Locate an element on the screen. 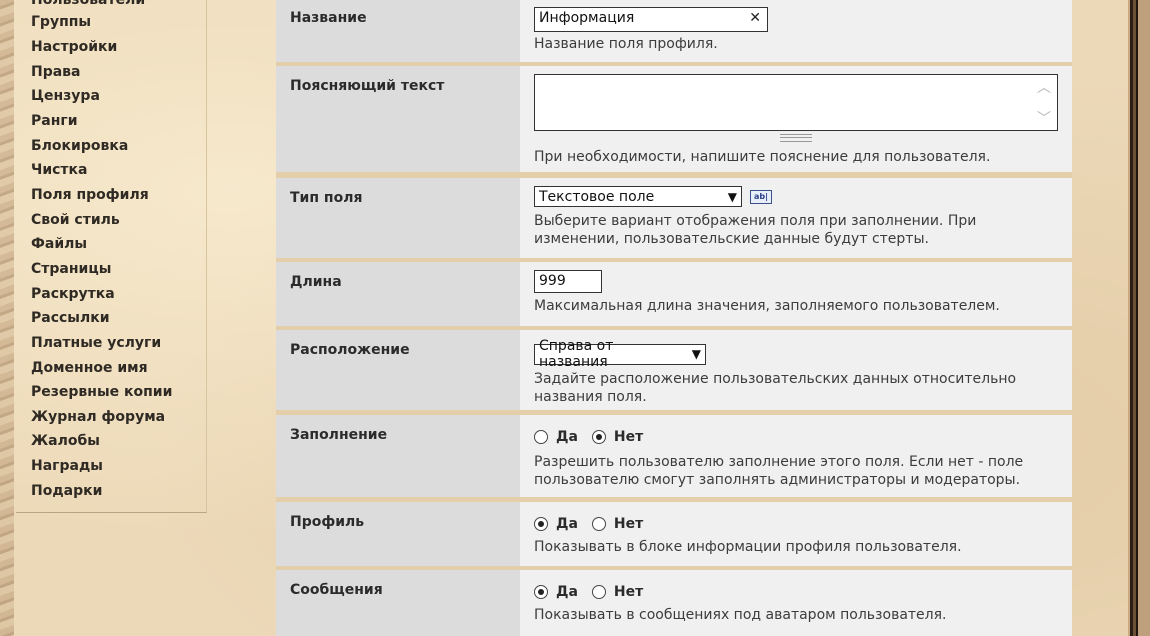 The width and height of the screenshot is (1150, 636). text-field-icon: ab| is located at coordinates (761, 196).